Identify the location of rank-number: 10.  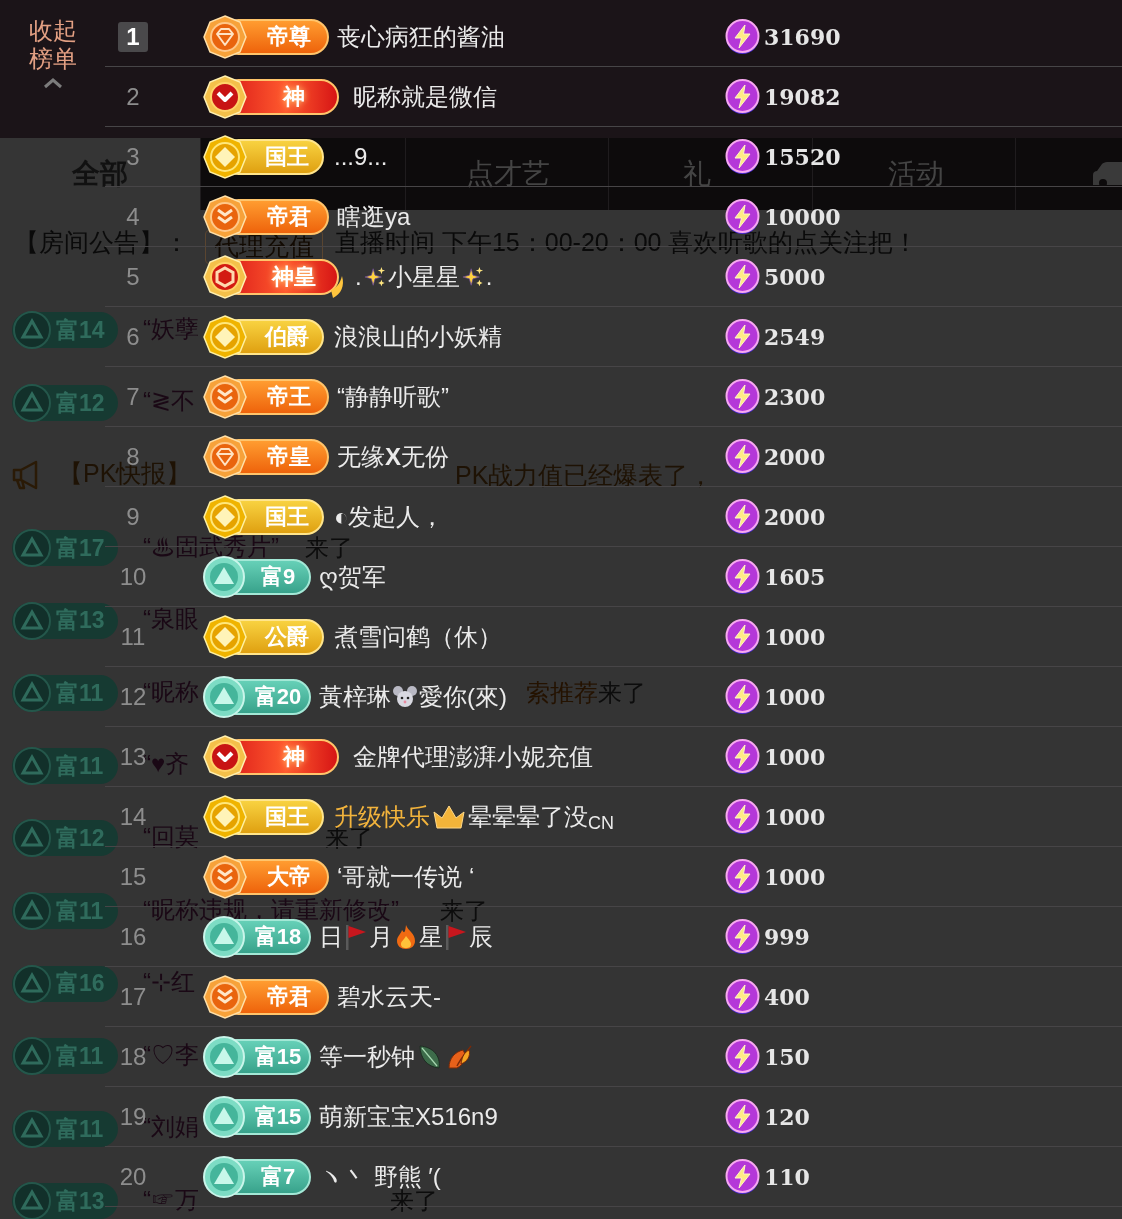
(133, 576).